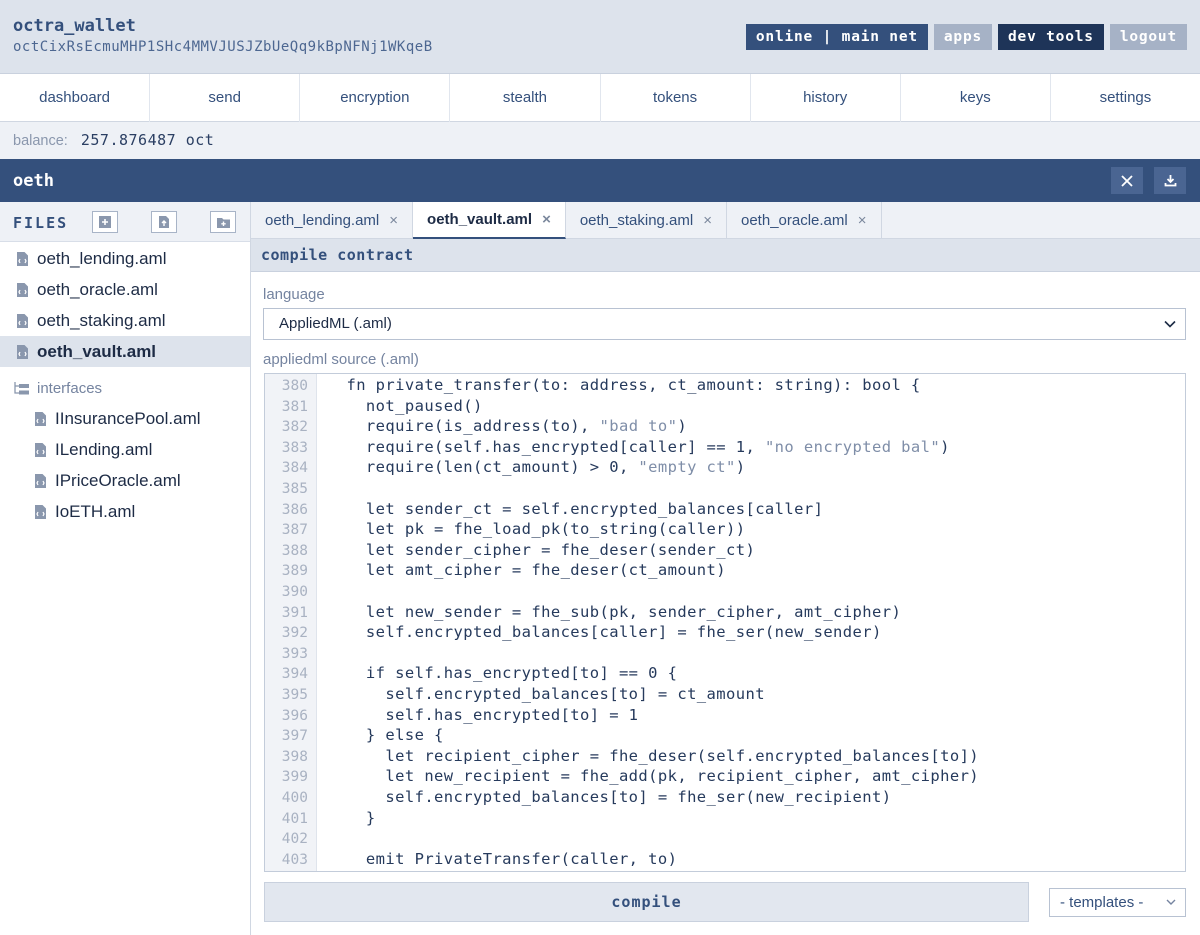 Image resolution: width=1200 pixels, height=935 pixels. I want to click on app-title: octra_wallet, so click(74, 26).